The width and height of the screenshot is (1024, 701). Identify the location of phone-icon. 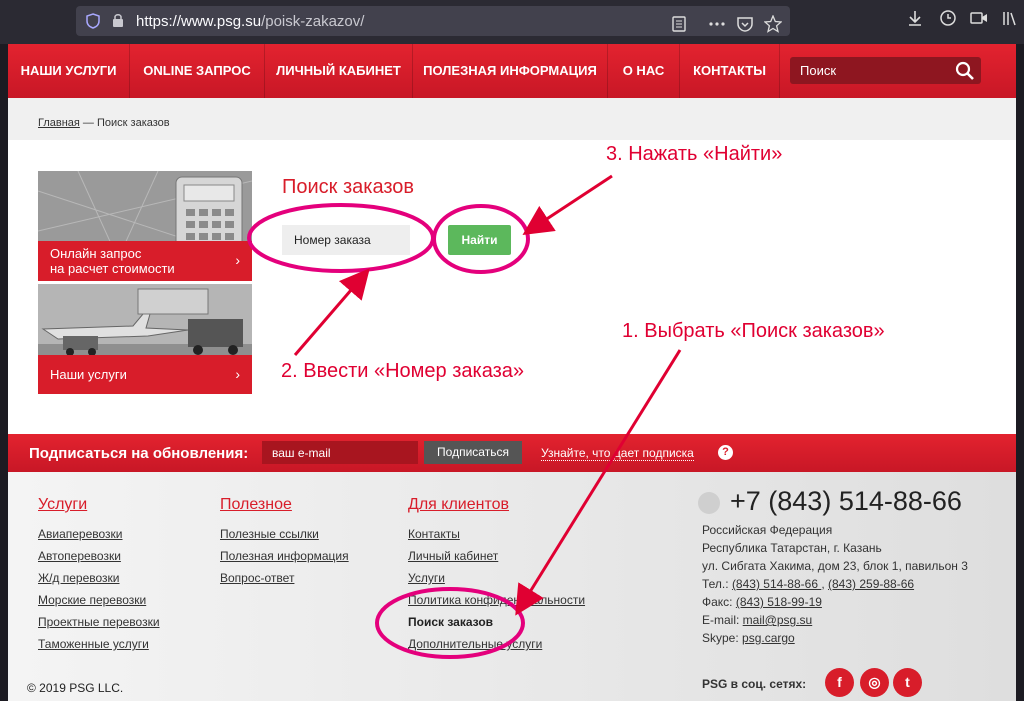
(709, 503).